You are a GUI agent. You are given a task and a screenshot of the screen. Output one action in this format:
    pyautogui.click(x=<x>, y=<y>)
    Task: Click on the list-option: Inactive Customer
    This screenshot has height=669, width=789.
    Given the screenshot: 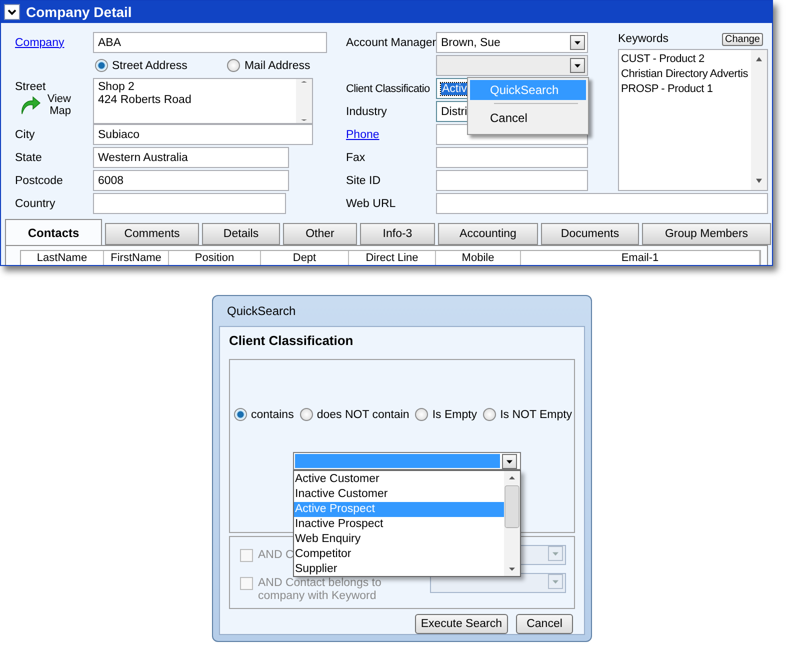 What is the action you would take?
    pyautogui.click(x=399, y=494)
    